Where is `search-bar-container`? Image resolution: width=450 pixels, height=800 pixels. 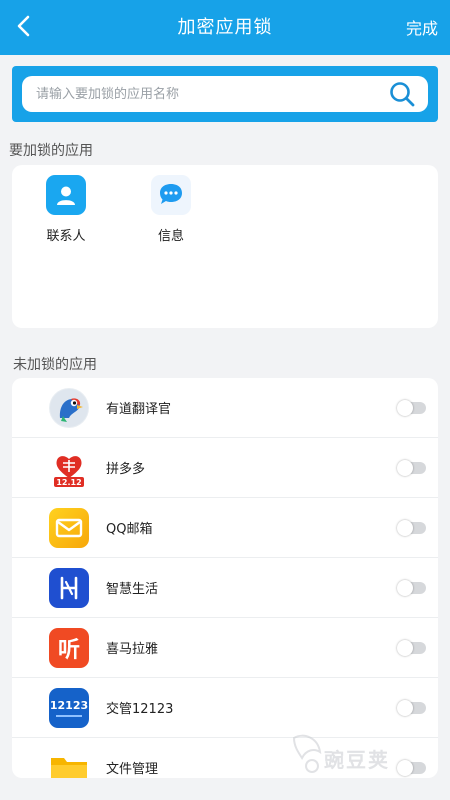 search-bar-container is located at coordinates (225, 94).